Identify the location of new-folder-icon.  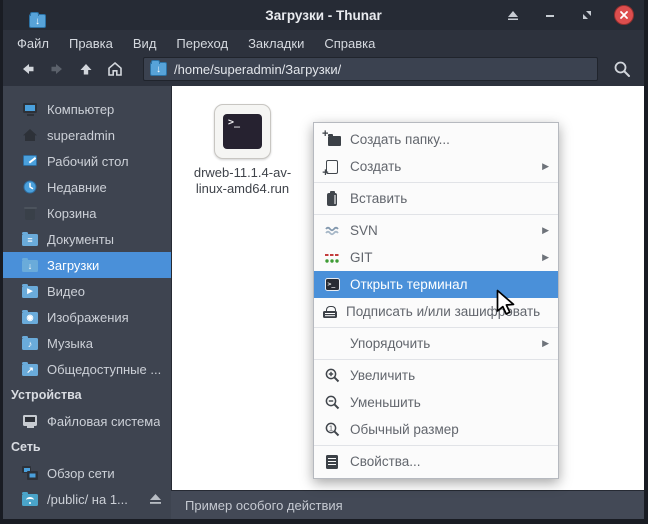
(331, 138).